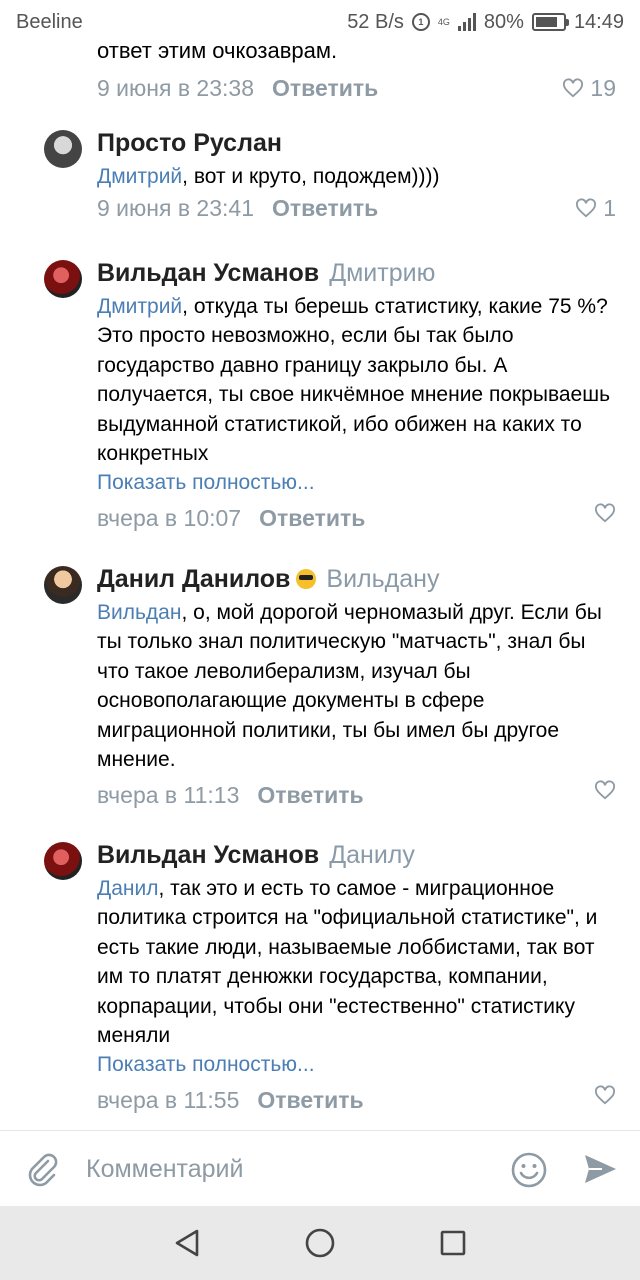 The image size is (640, 1280). Describe the element at coordinates (375, 21) in the screenshot. I see `network-speed: 52 B/s` at that location.